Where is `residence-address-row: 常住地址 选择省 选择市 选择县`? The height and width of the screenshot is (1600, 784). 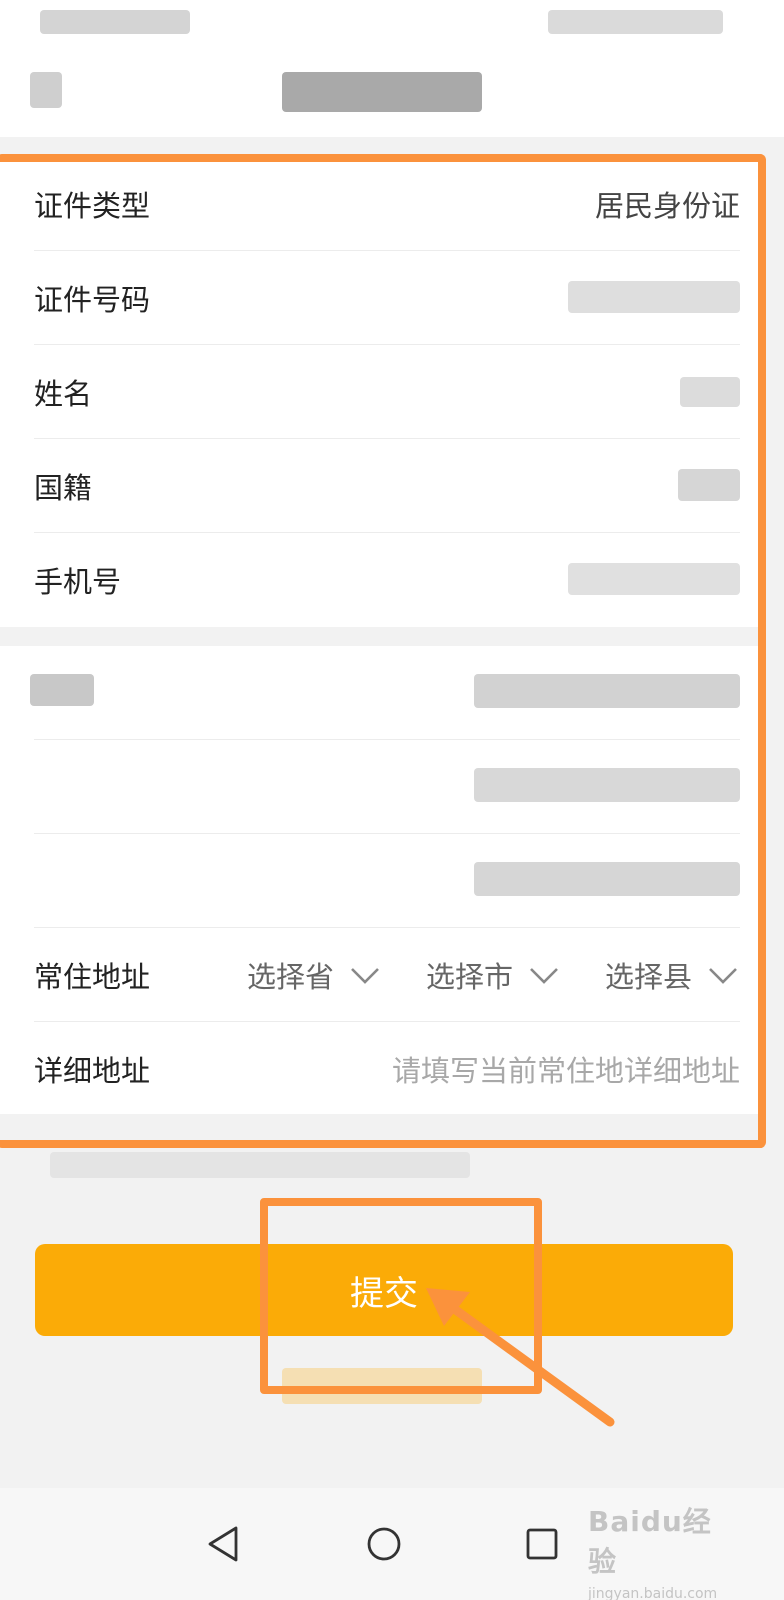
residence-address-row: 常住地址 选择省 选择市 选择县 is located at coordinates (387, 975).